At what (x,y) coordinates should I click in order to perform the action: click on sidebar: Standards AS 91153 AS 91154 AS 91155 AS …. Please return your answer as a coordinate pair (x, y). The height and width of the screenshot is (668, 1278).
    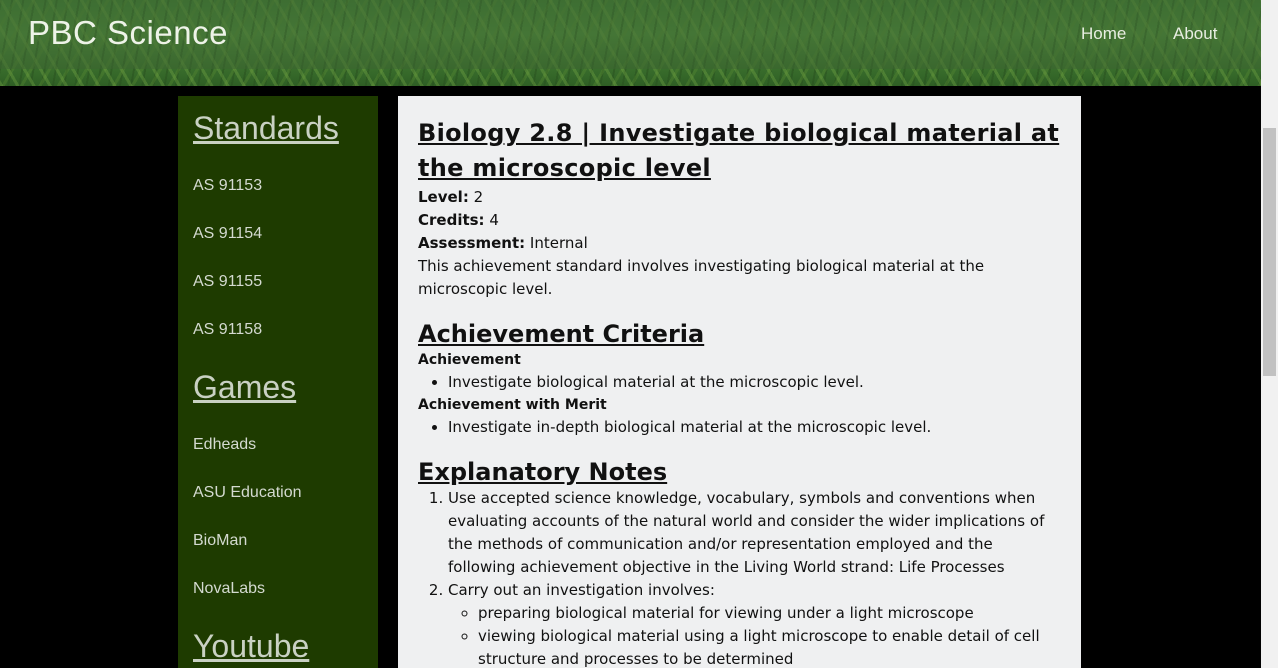
    Looking at the image, I should click on (278, 382).